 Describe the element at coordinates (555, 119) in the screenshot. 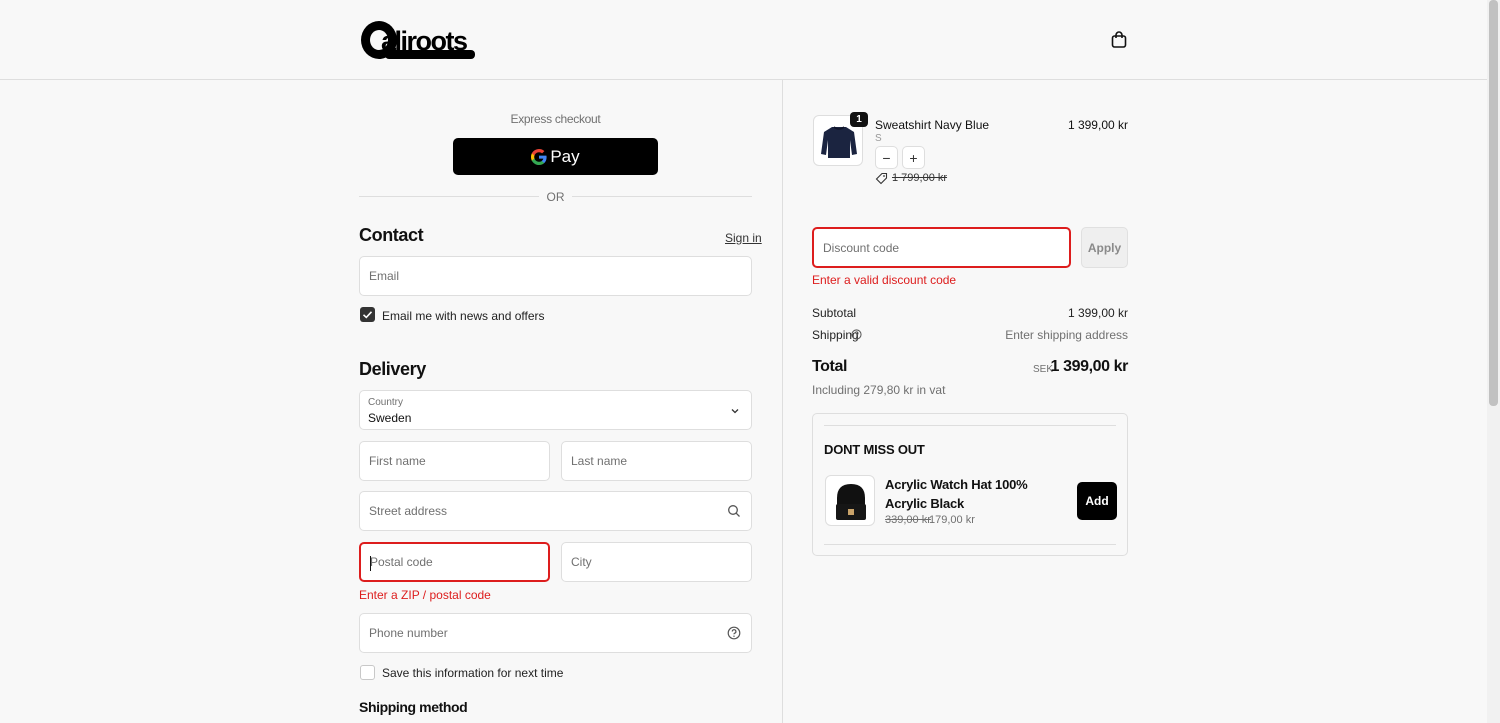

I see `express-checkout-label: Express checkout` at that location.